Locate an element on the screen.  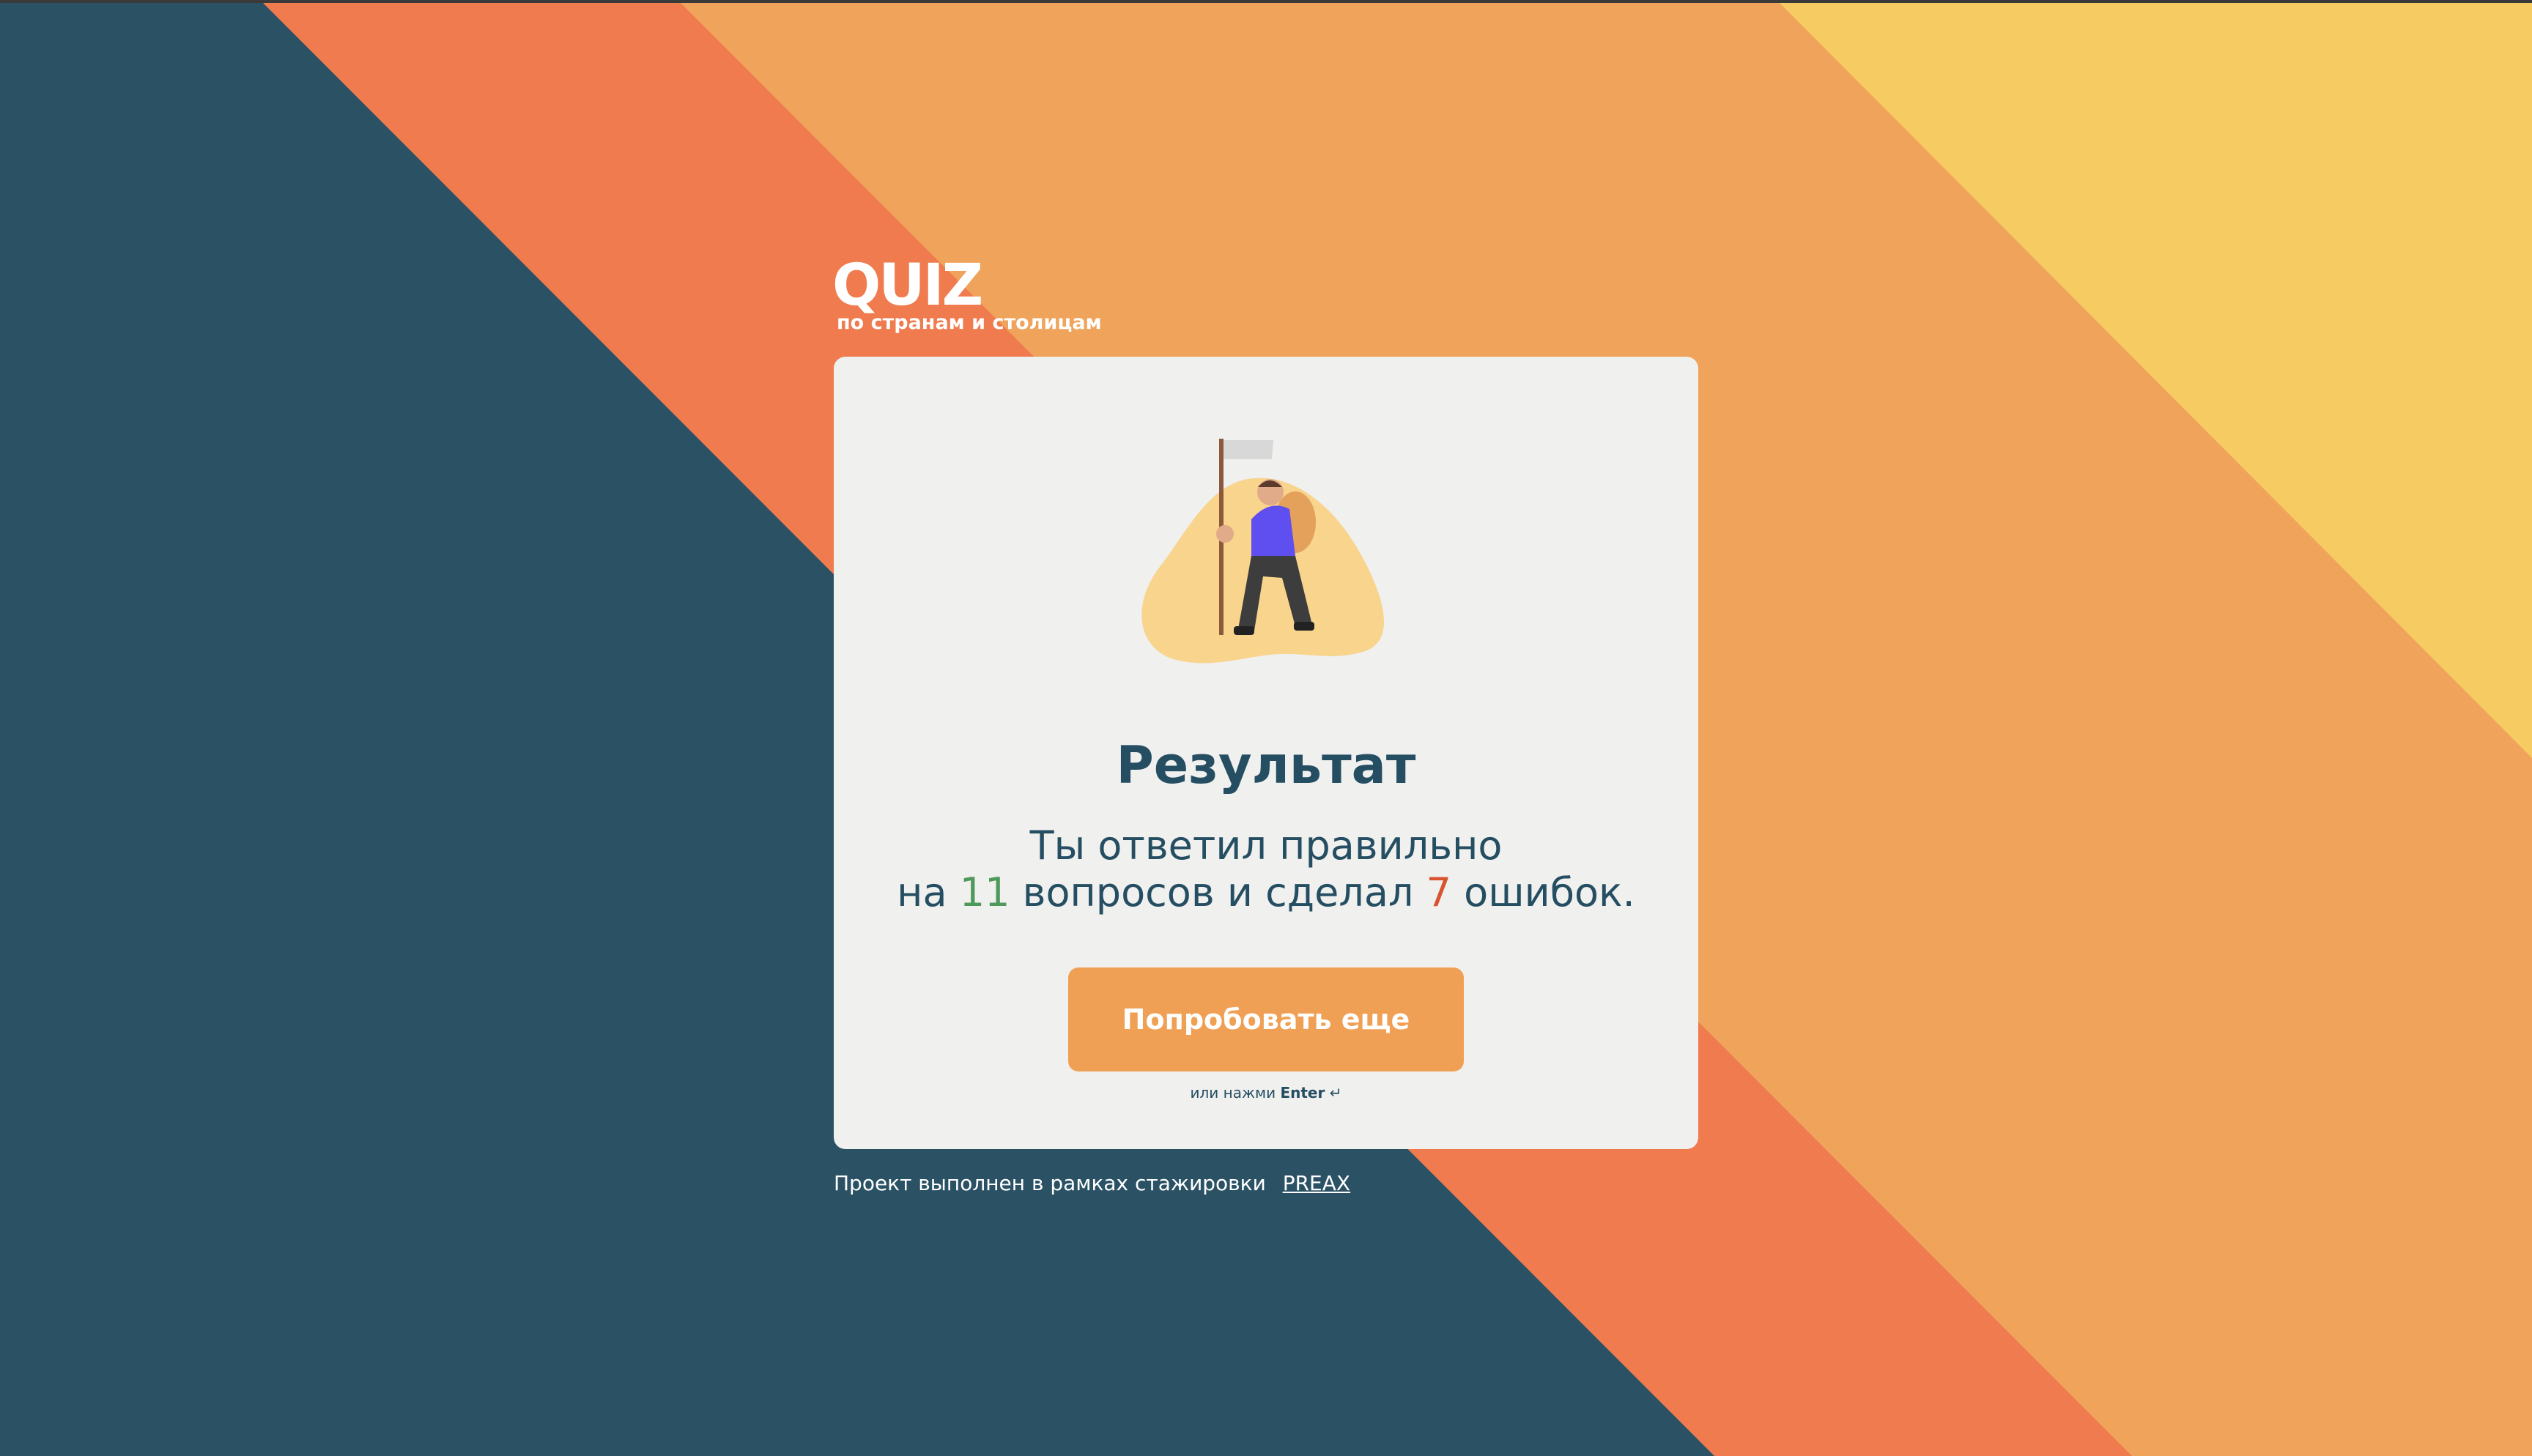
hiker-jacket is located at coordinates (1273, 534).